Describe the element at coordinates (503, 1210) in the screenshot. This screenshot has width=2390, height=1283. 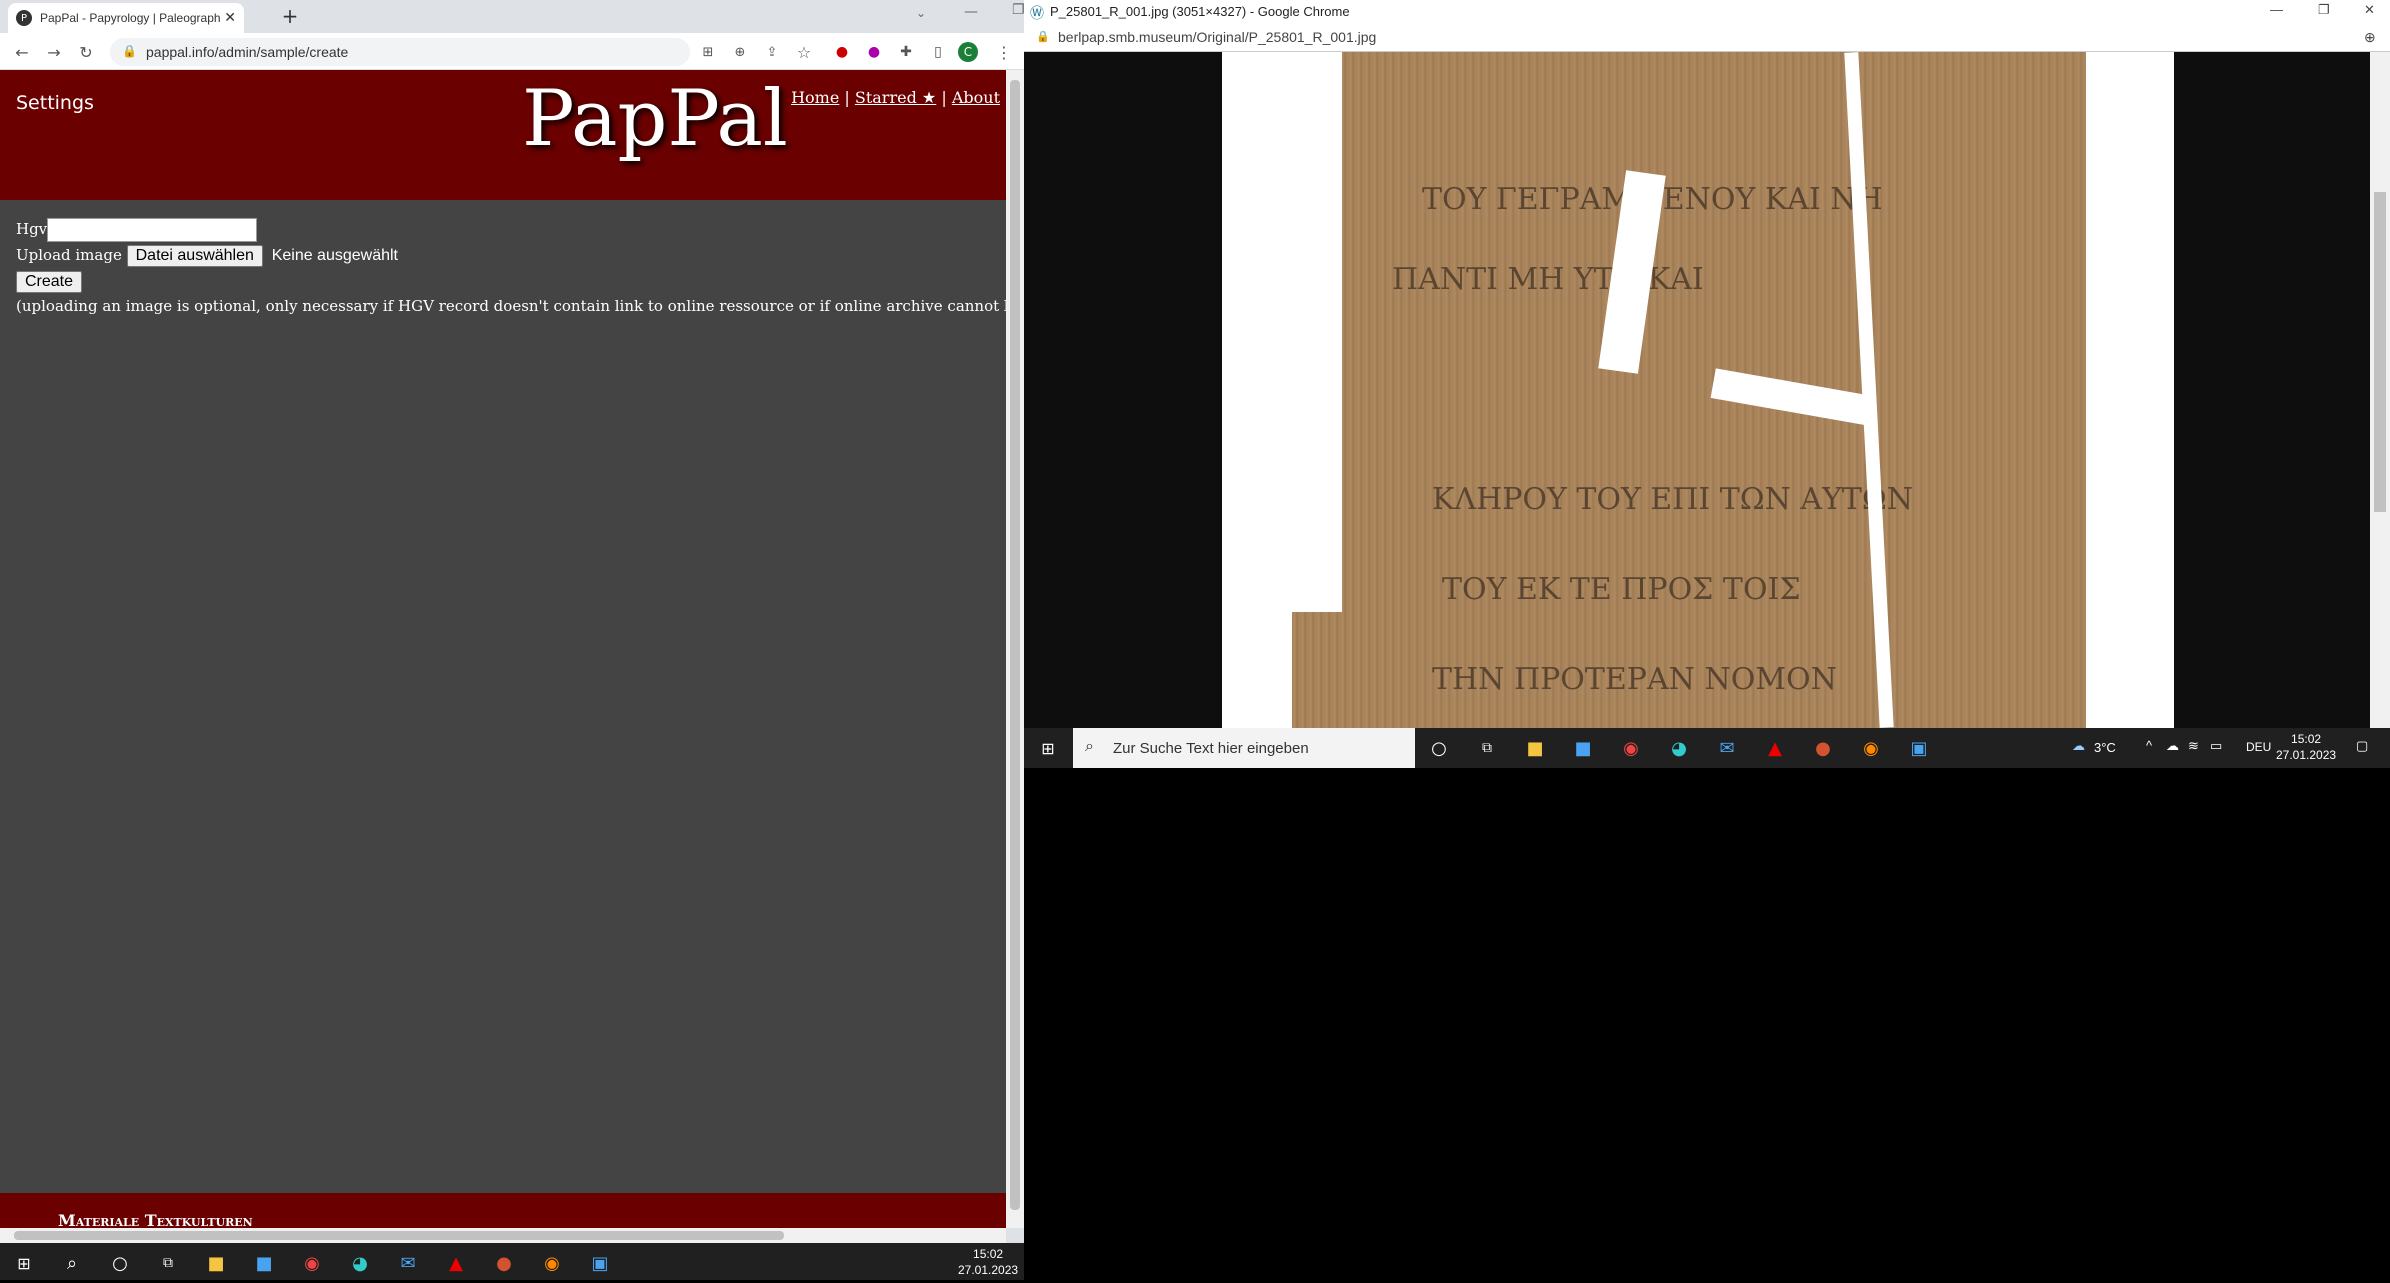
I see `footer-bar: Materiale Textkulturen` at that location.